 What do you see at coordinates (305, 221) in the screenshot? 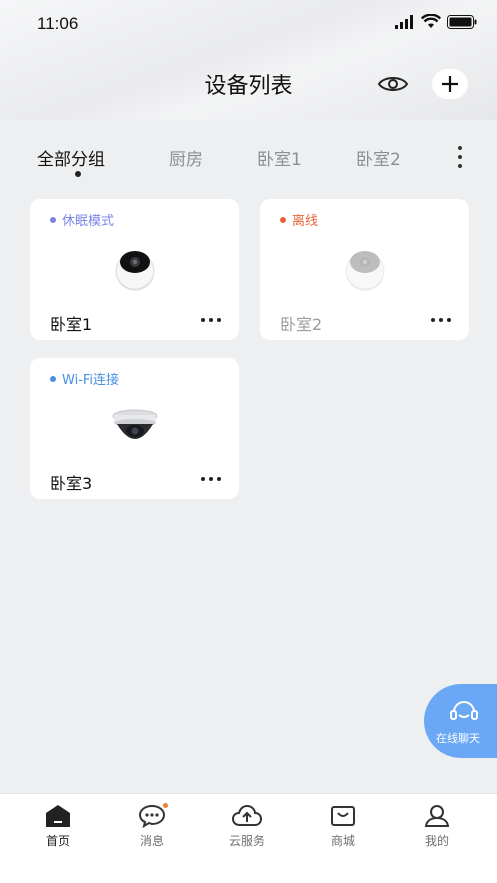
I see `device-status-label: 离线` at bounding box center [305, 221].